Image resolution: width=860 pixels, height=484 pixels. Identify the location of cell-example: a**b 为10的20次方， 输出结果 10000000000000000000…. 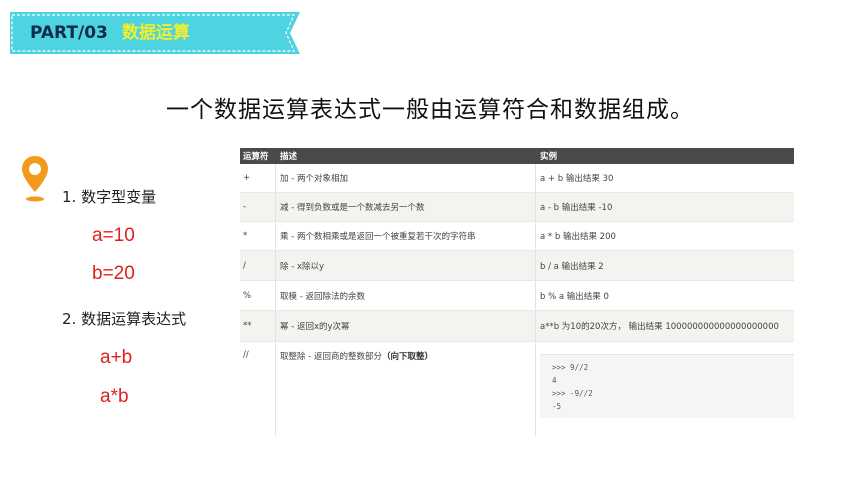
(659, 327).